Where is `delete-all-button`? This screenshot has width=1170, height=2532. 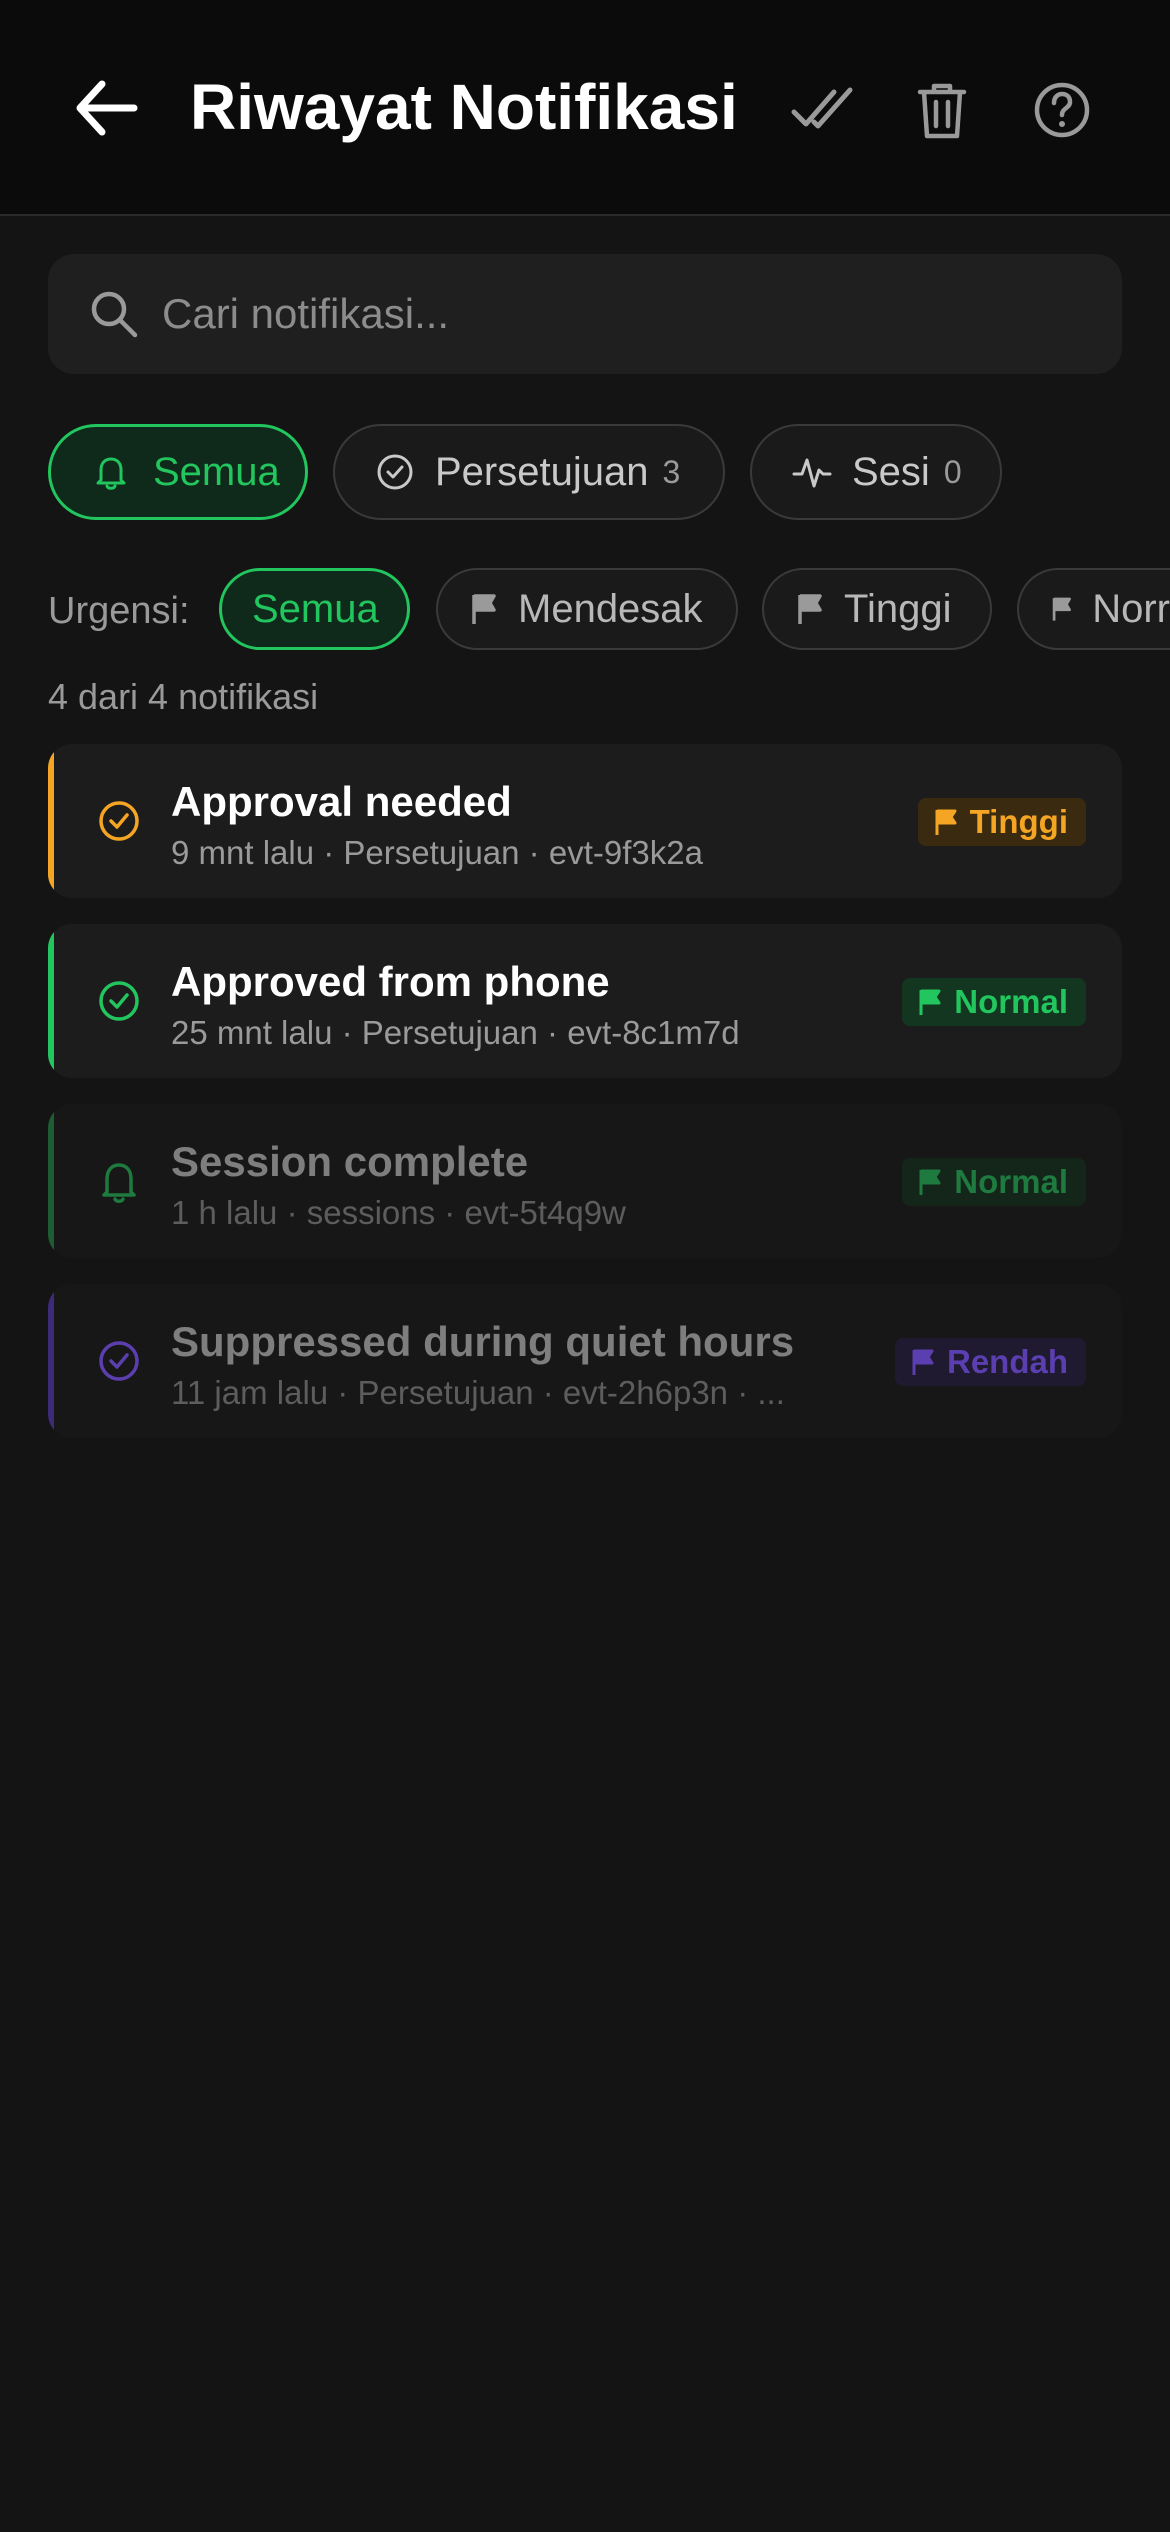
delete-all-button is located at coordinates (942, 110).